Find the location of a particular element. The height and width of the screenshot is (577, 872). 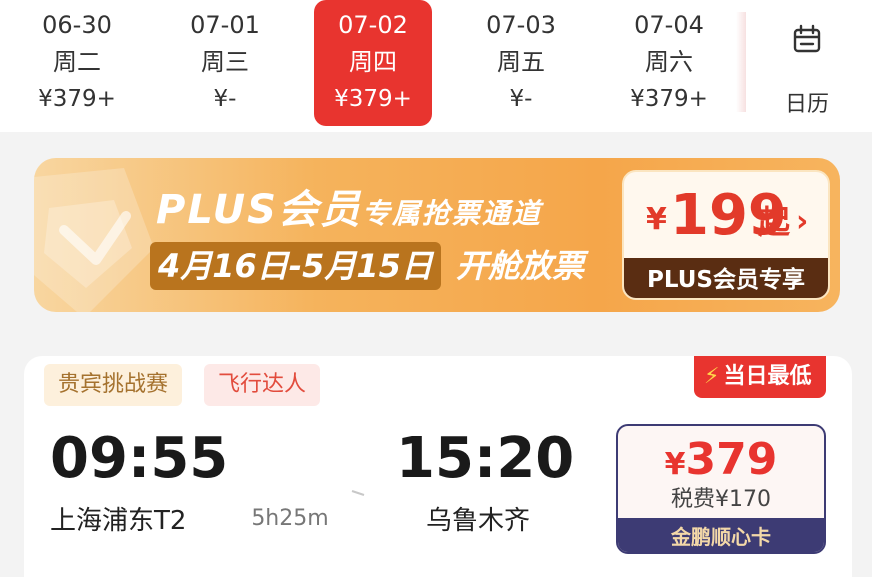

weekday-label: 周三 is located at coordinates (225, 62).